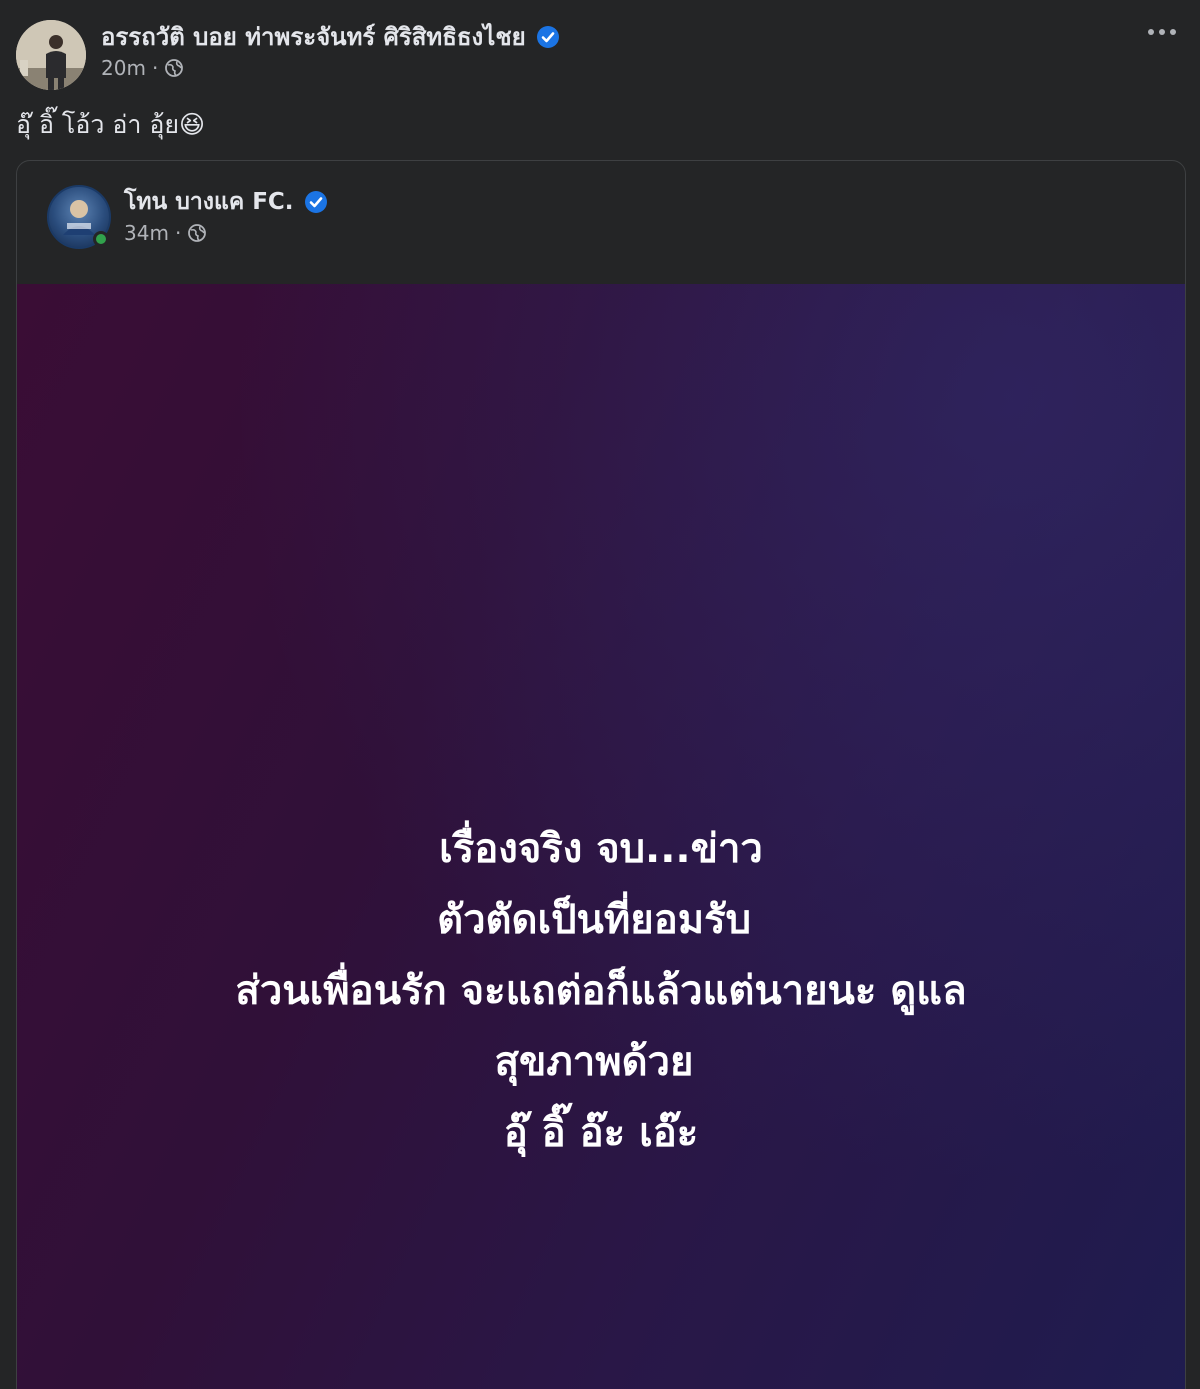  Describe the element at coordinates (101, 239) in the screenshot. I see `online-status-indicator` at that location.